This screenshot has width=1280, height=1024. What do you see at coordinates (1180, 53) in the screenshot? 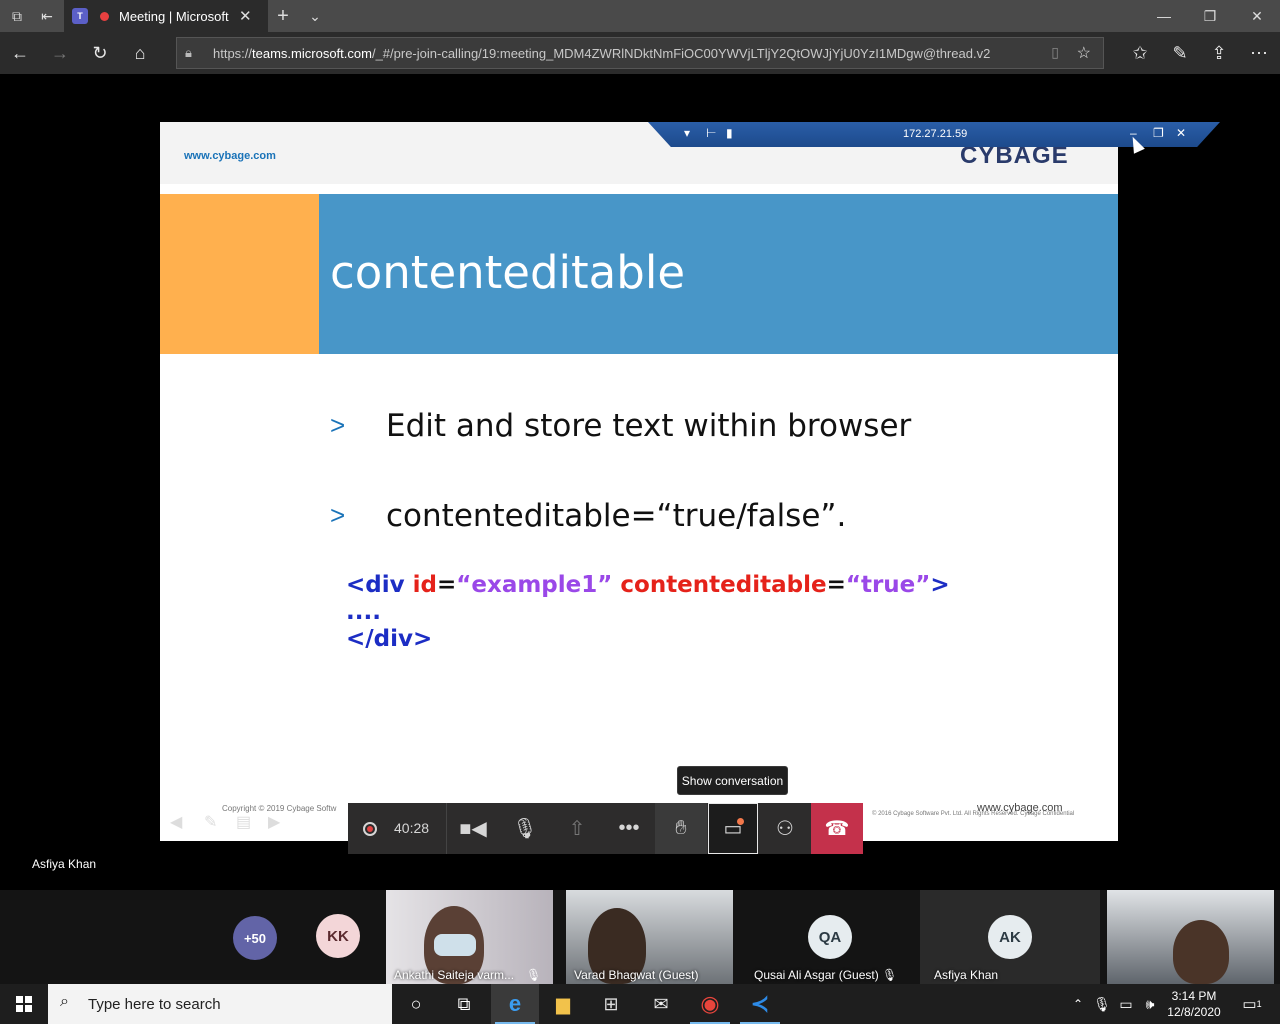
I see `pen-icon: ✎` at bounding box center [1180, 53].